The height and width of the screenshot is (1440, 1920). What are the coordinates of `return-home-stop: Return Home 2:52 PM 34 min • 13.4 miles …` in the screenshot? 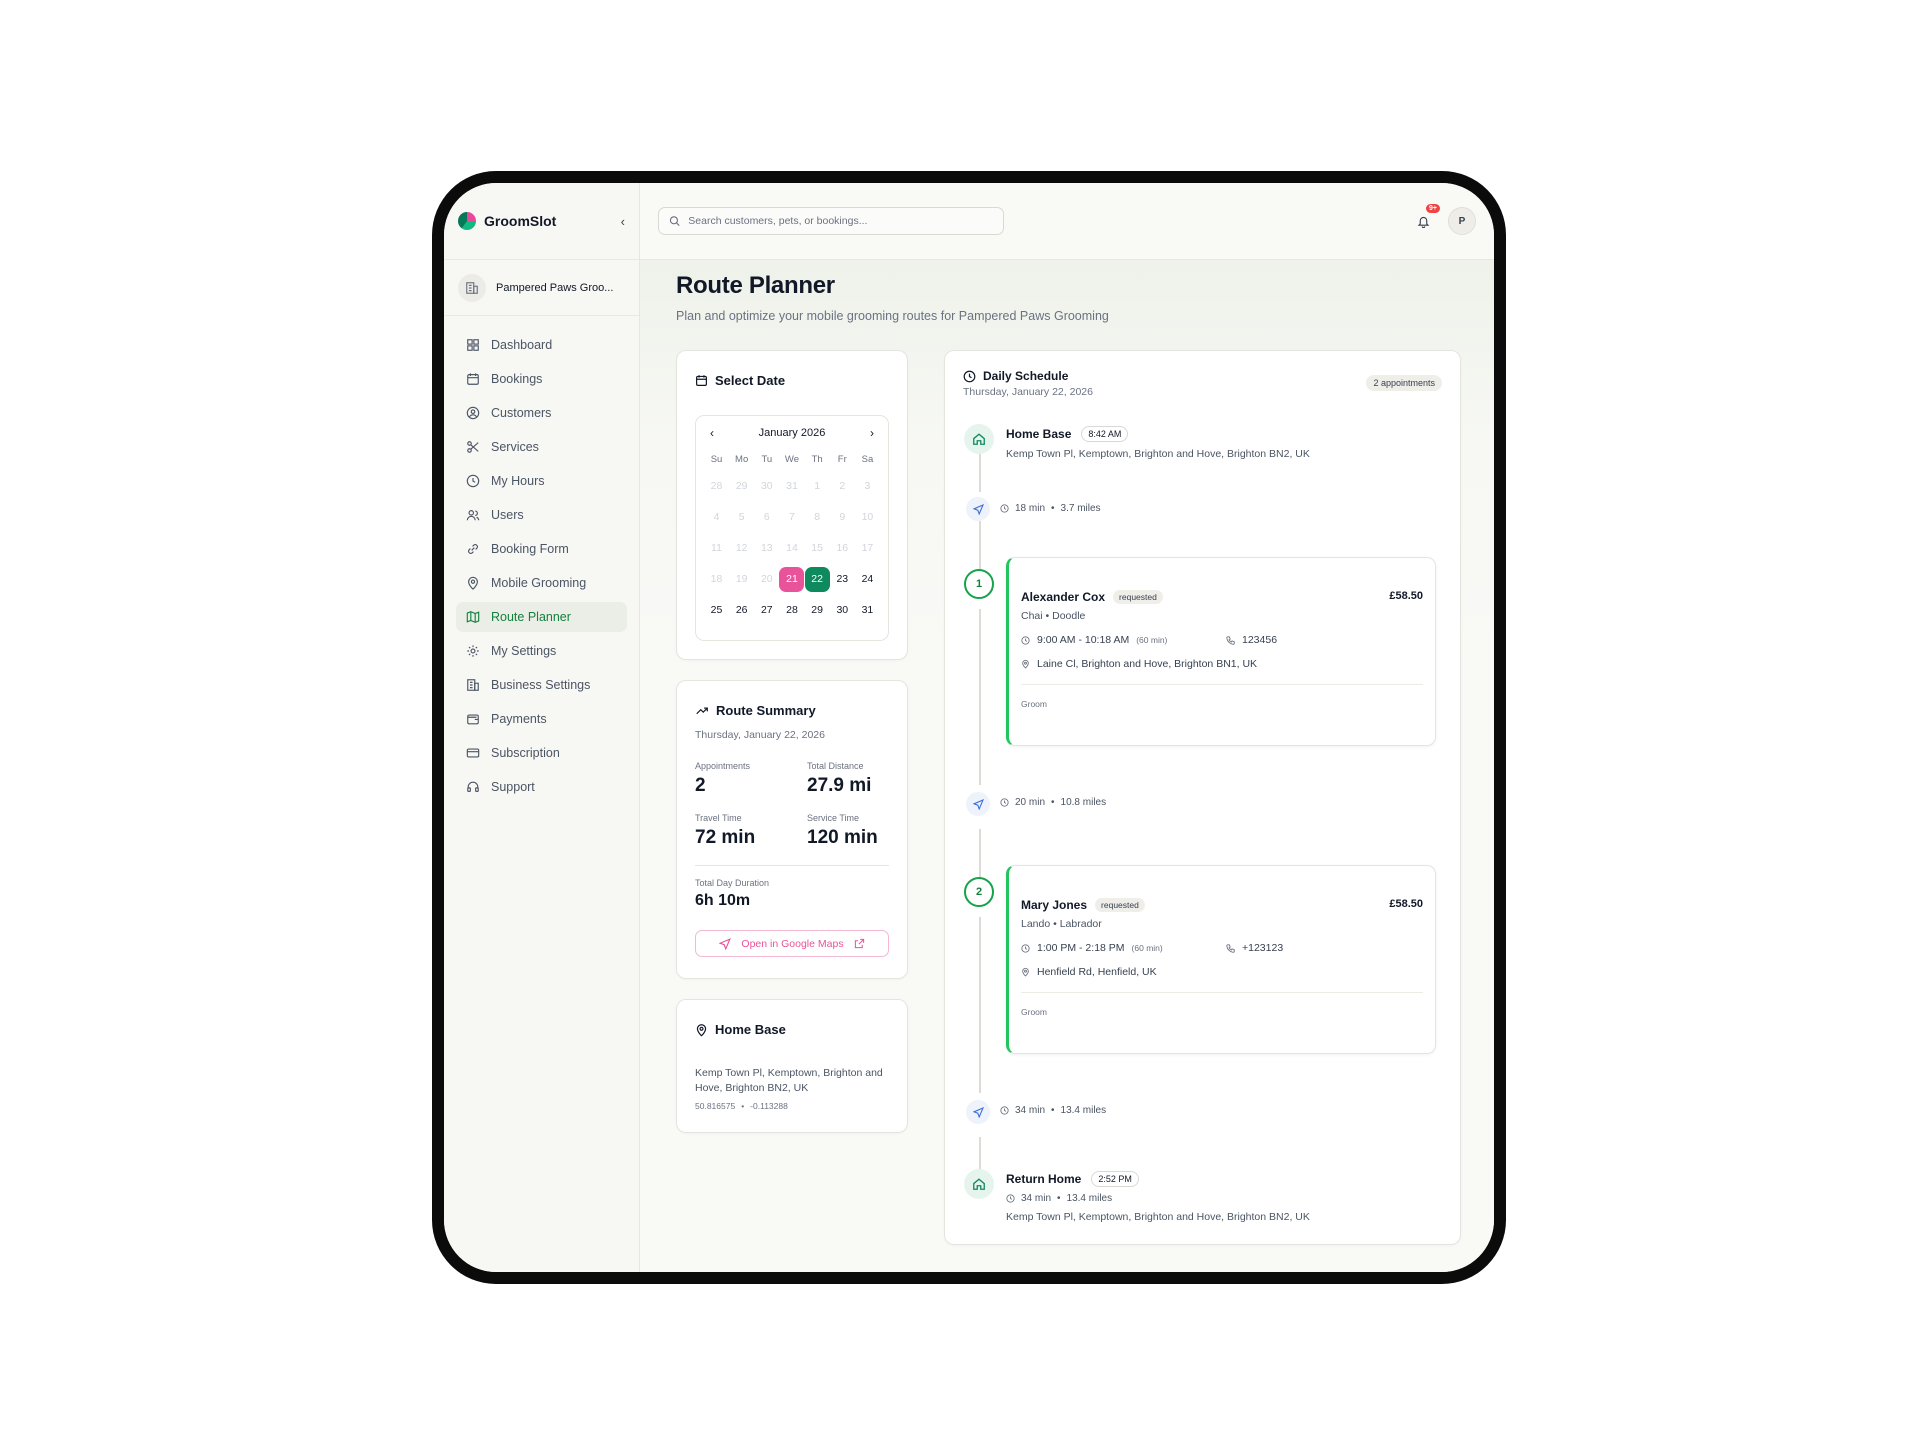 It's located at (1158, 1197).